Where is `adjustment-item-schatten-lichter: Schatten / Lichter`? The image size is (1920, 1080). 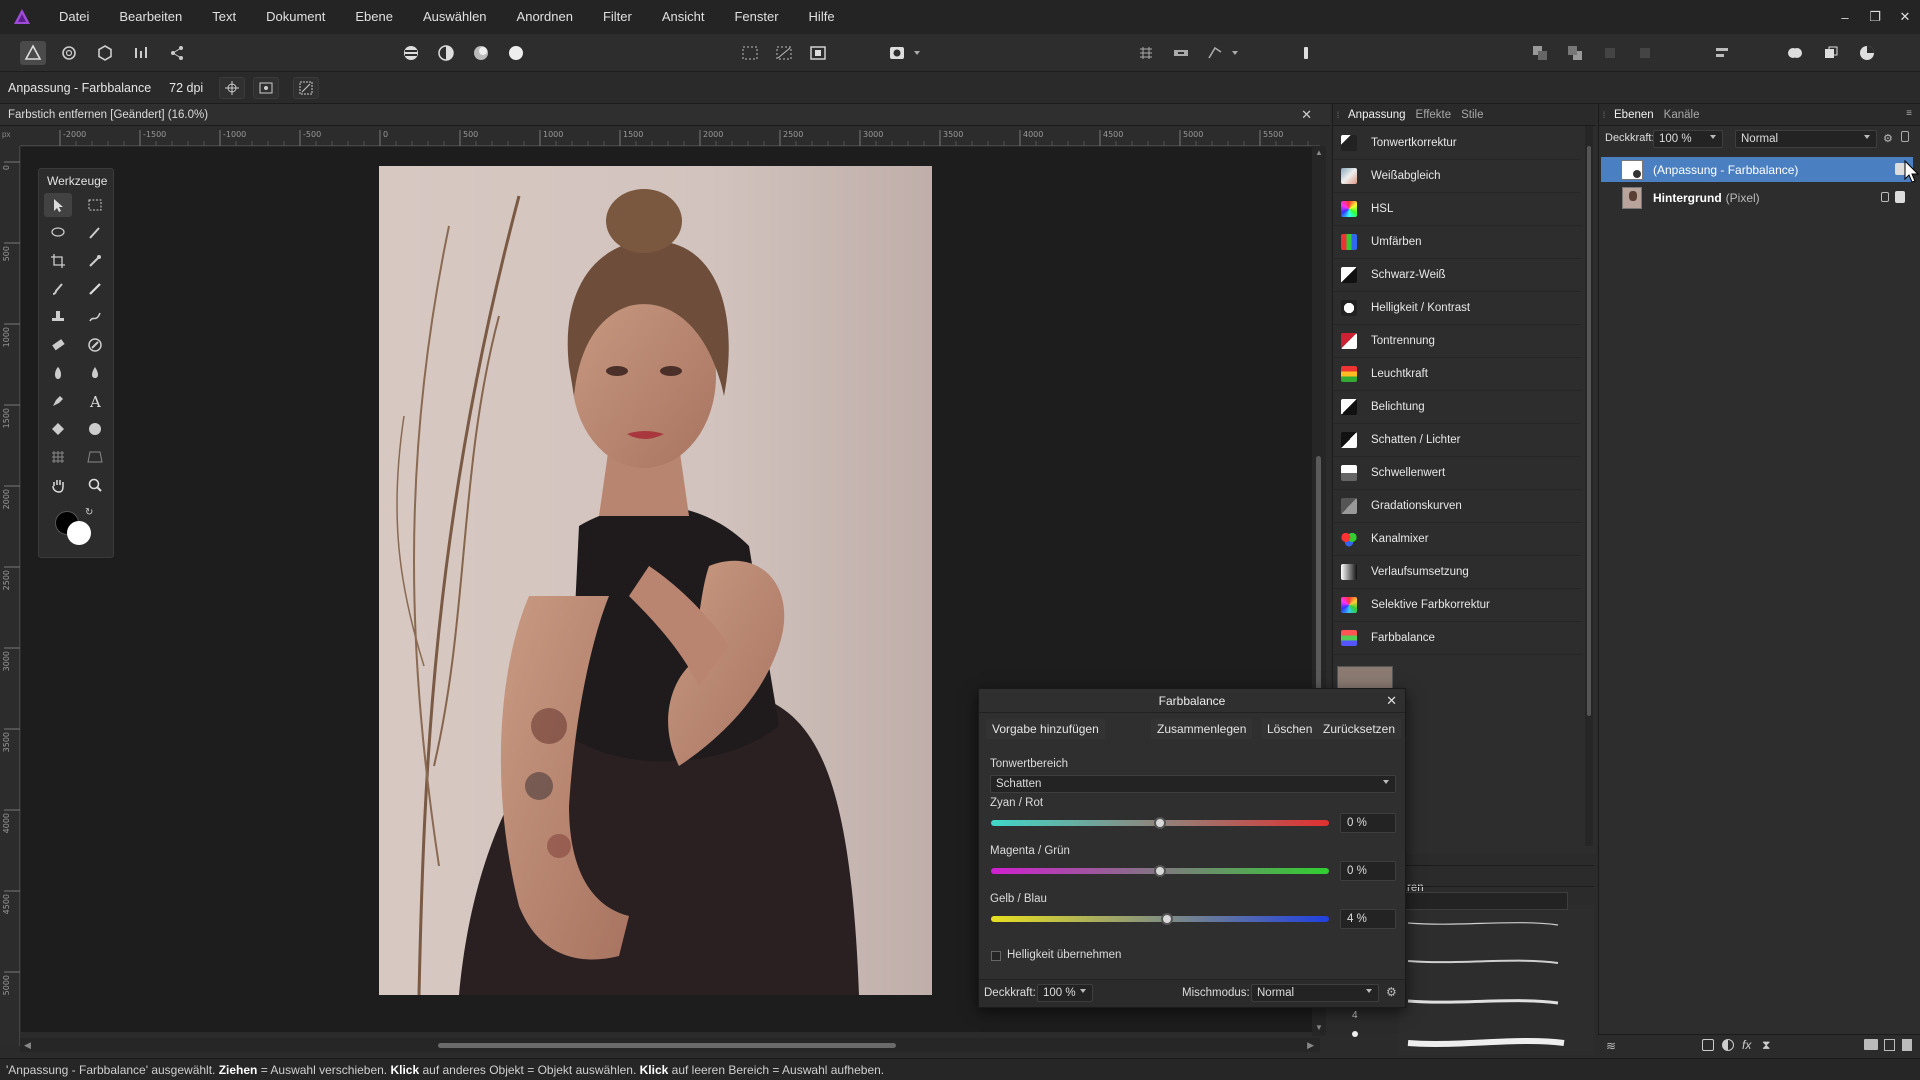
adjustment-item-schatten-lichter: Schatten / Lichter is located at coordinates (1457, 440).